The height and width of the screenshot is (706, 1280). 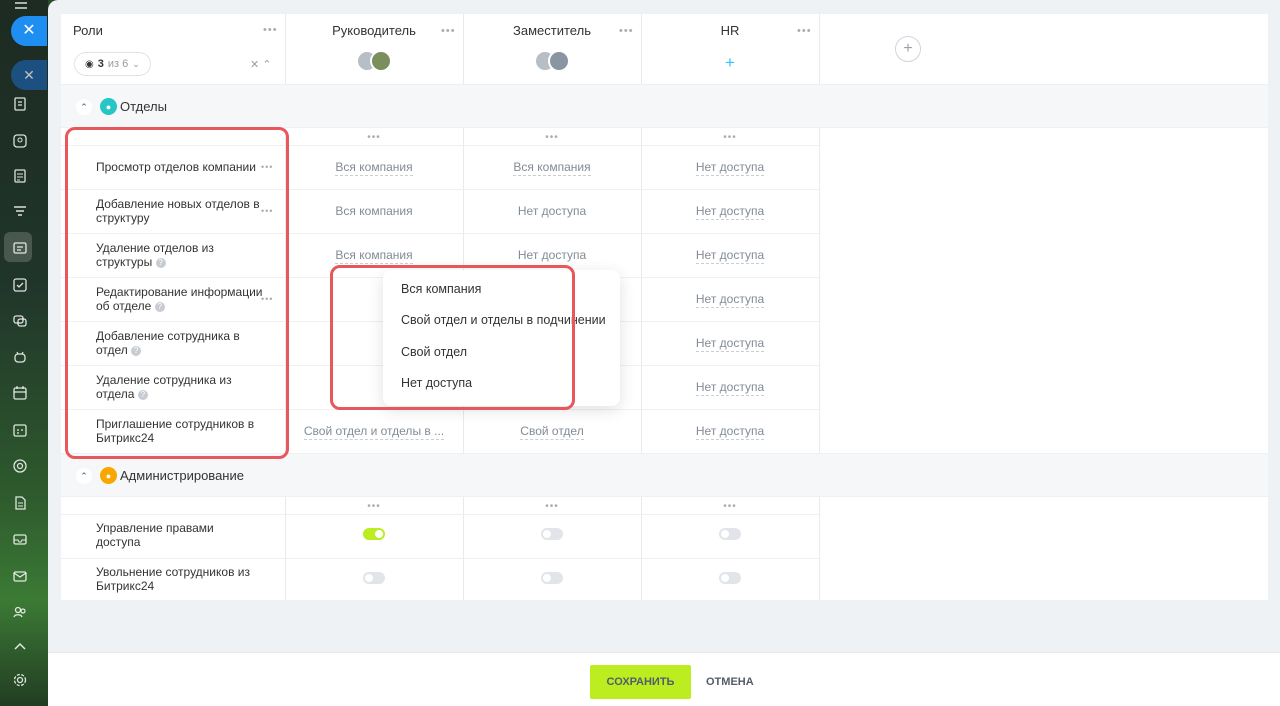 What do you see at coordinates (108, 475) in the screenshot?
I see `administration-icon: ●` at bounding box center [108, 475].